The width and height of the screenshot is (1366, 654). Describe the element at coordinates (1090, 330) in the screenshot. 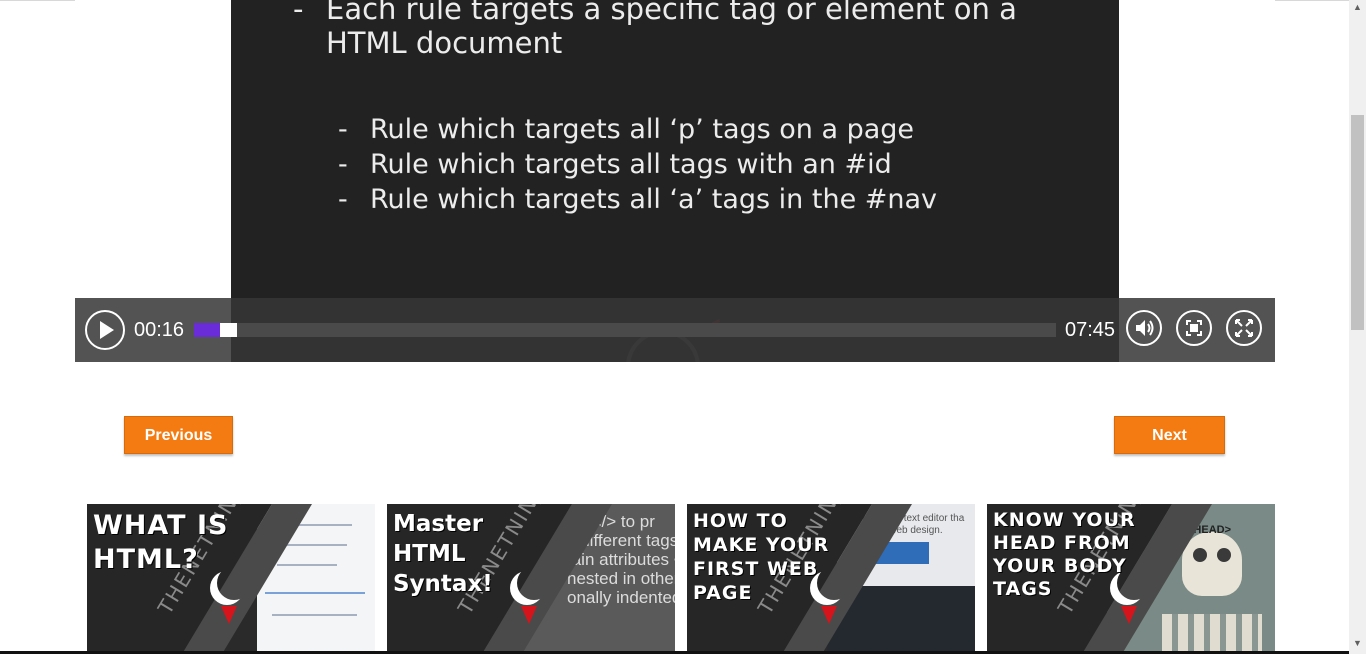

I see `total-time: 07:45` at that location.